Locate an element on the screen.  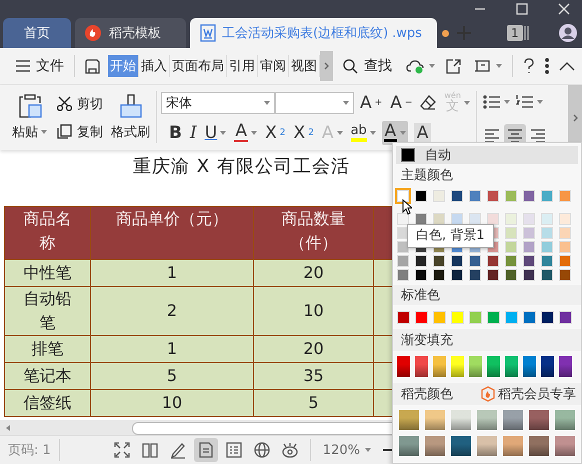
page-number: 页码: 1 is located at coordinates (29, 450).